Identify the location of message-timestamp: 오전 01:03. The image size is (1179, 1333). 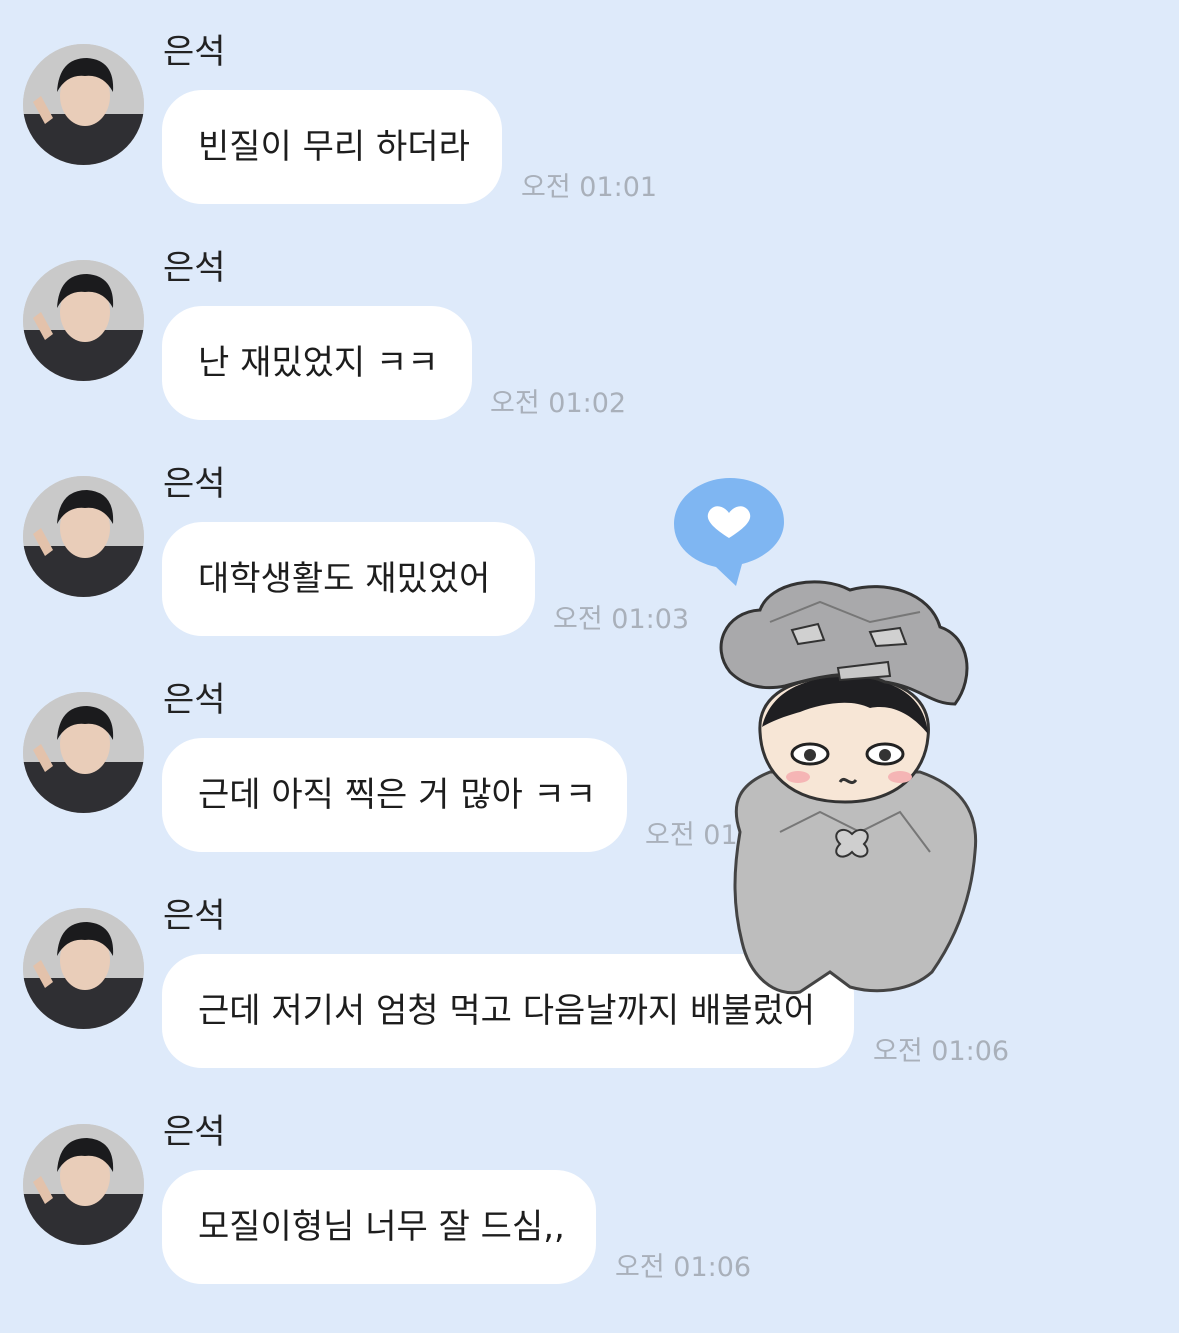
(621, 619).